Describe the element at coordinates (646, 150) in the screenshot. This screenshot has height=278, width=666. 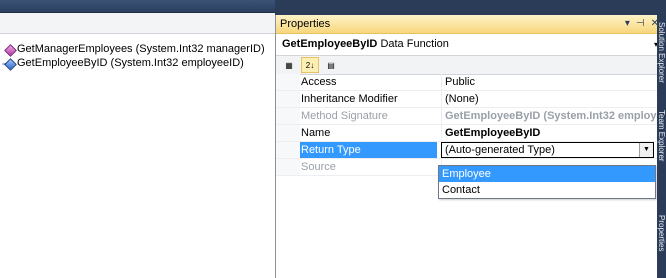
I see `dropdown-arrow-icon: ▼` at that location.